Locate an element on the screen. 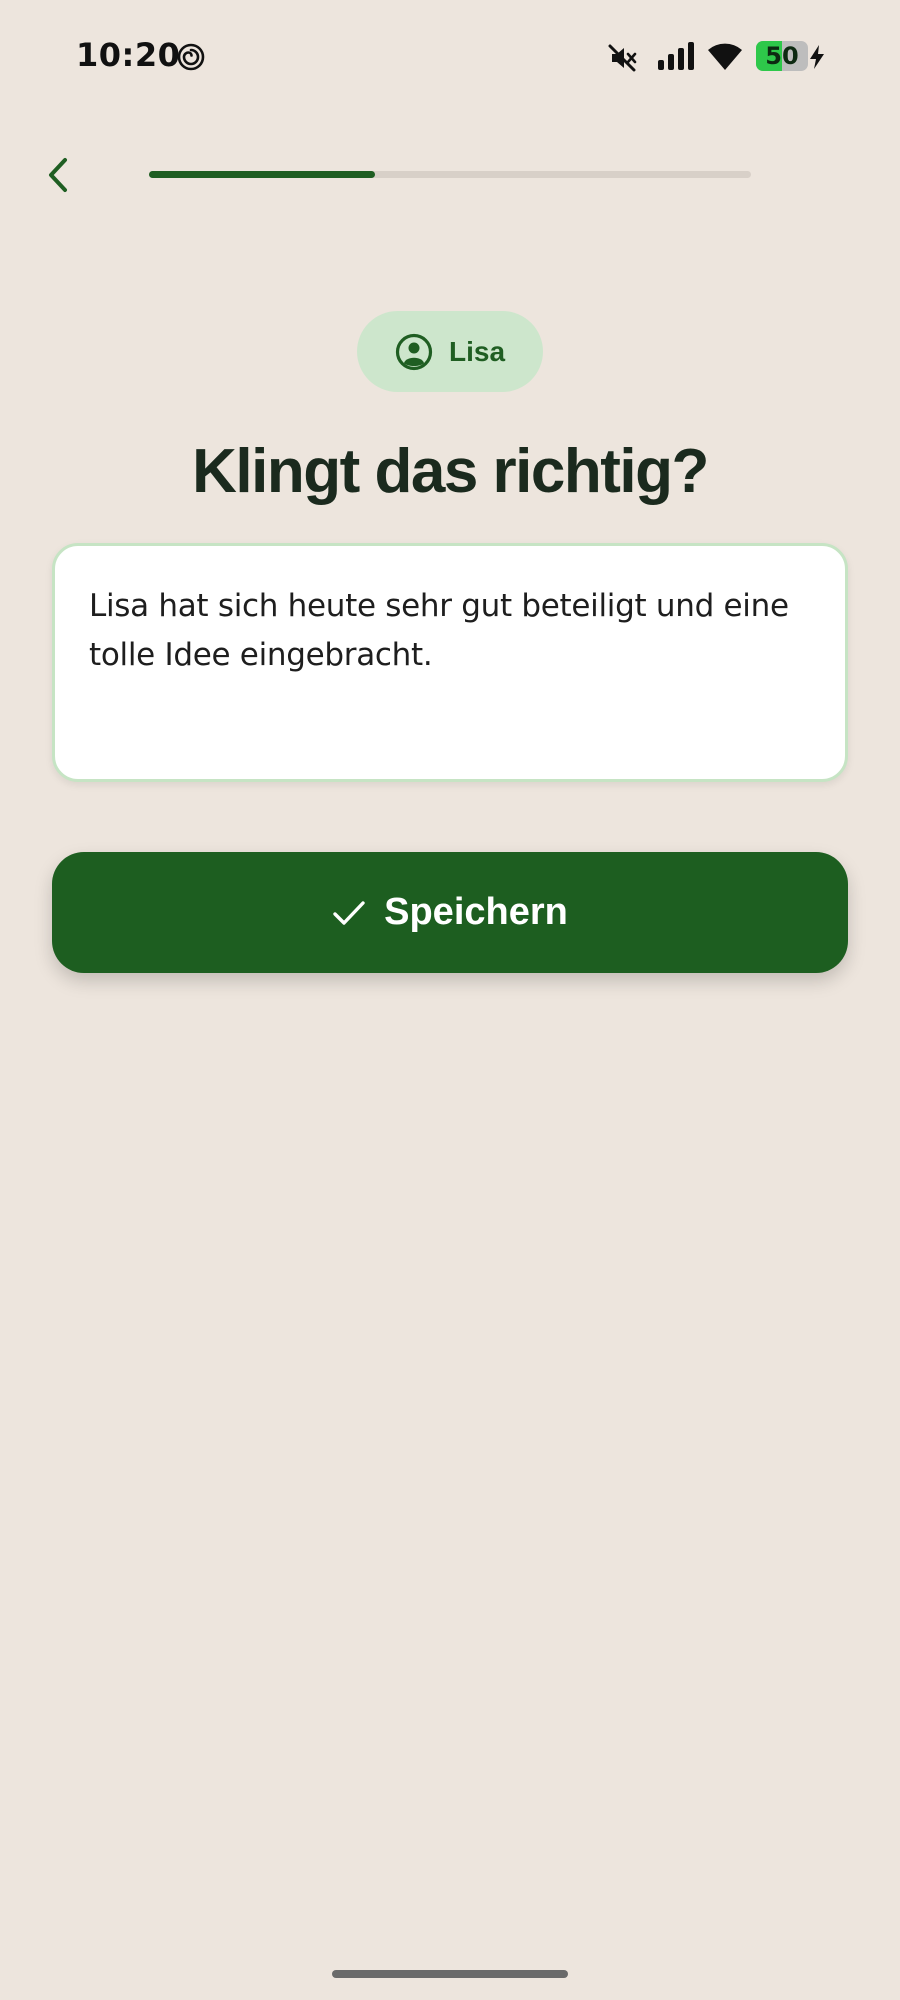 Image resolution: width=900 pixels, height=2000 pixels. battery-icon: 50 is located at coordinates (782, 56).